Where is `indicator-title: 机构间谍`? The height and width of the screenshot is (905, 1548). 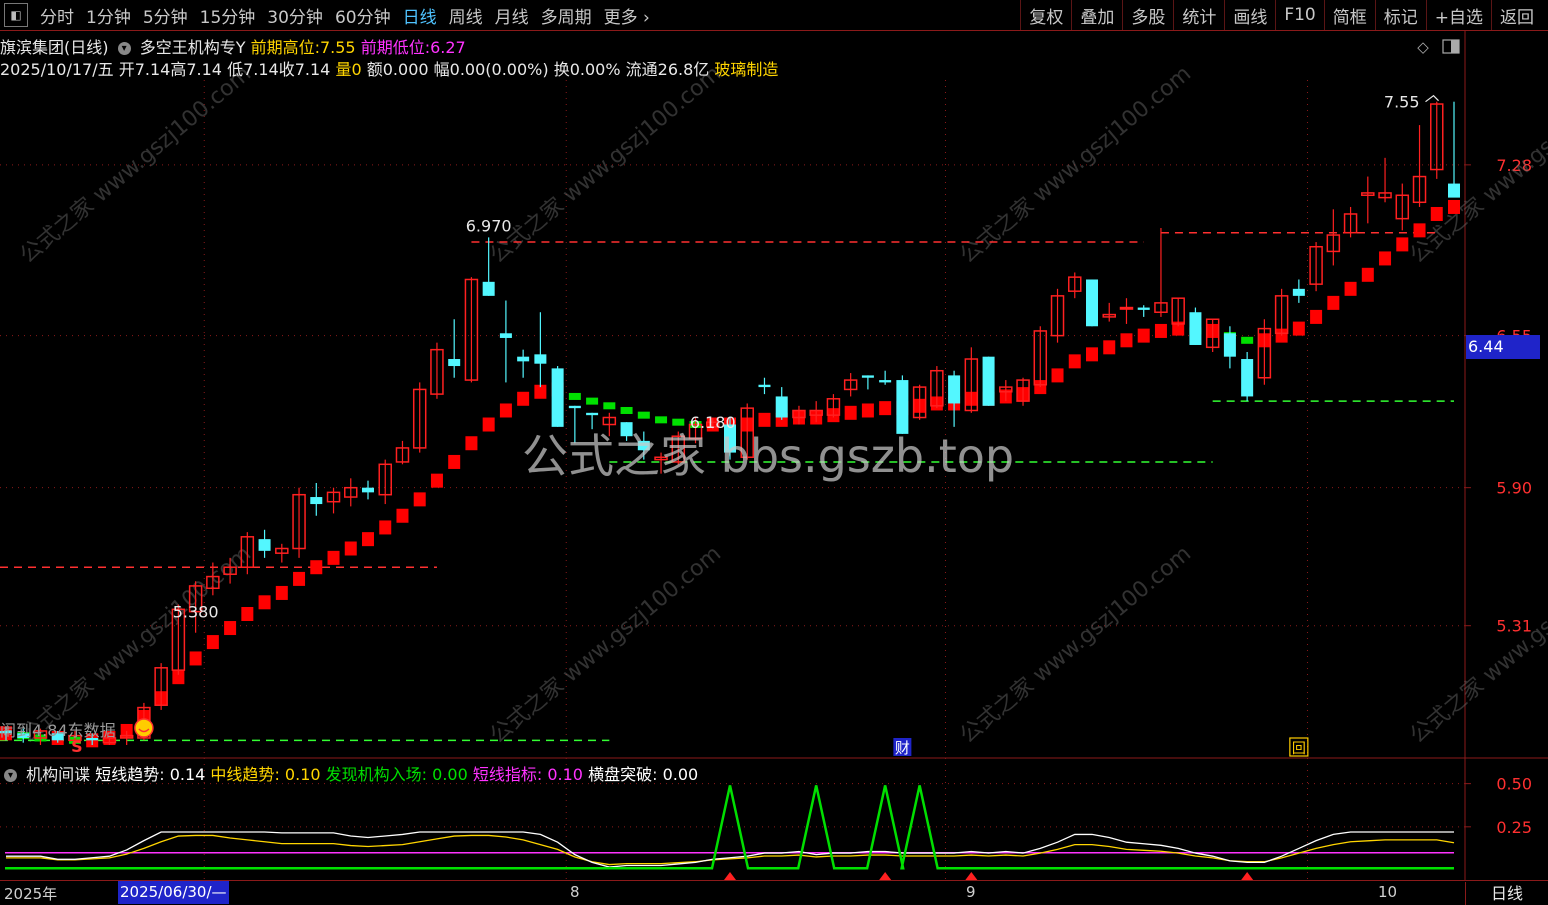 indicator-title: 机构间谍 is located at coordinates (58, 774).